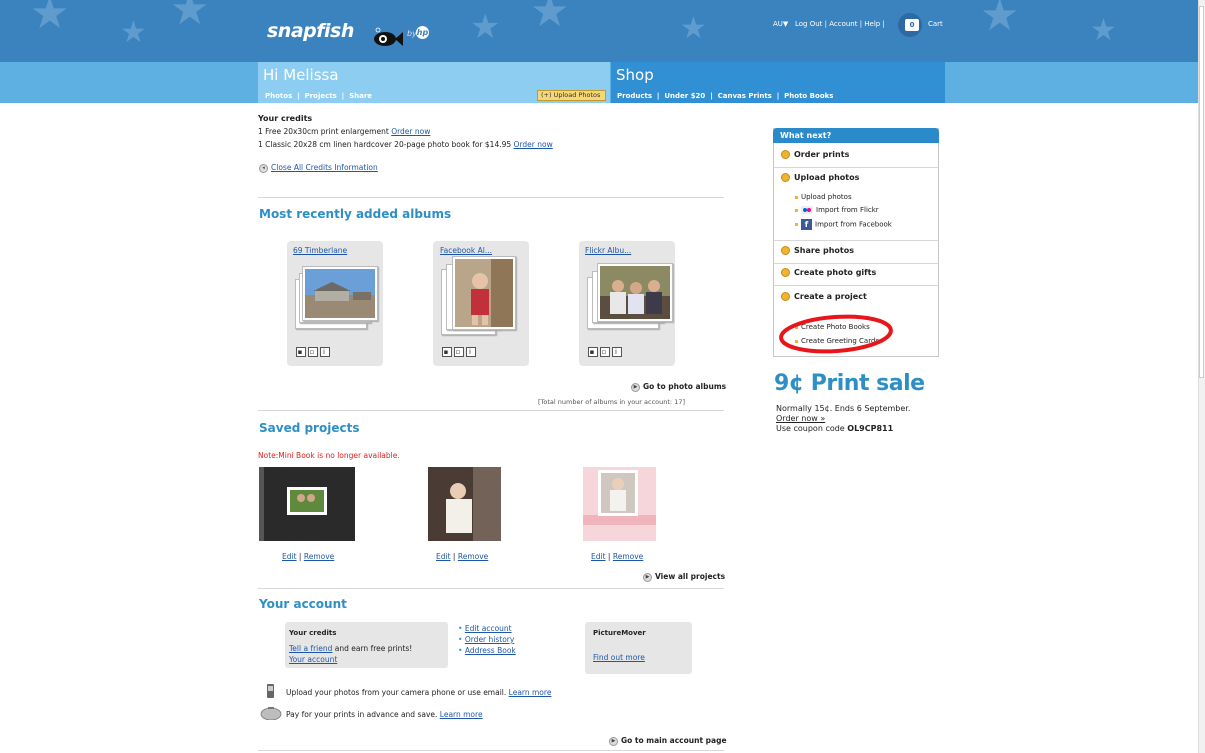  What do you see at coordinates (619, 657) in the screenshot?
I see `find-out-more-link: Find out more` at bounding box center [619, 657].